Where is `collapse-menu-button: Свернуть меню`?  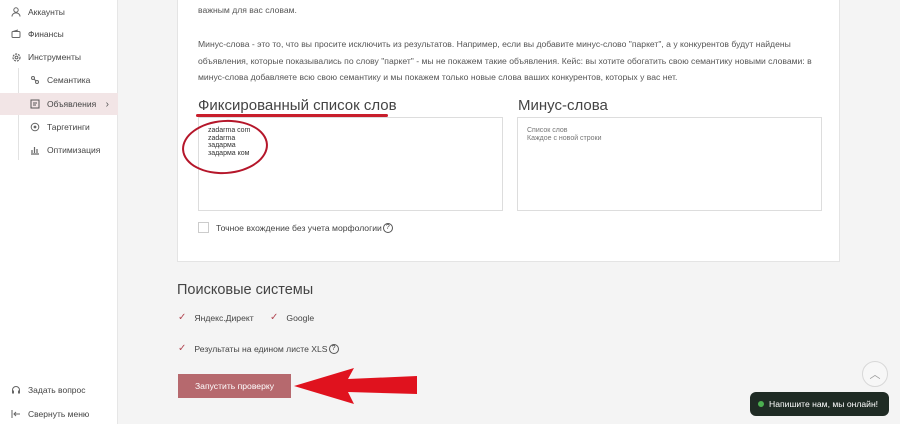
collapse-menu-button: Свернуть меню is located at coordinates (59, 413).